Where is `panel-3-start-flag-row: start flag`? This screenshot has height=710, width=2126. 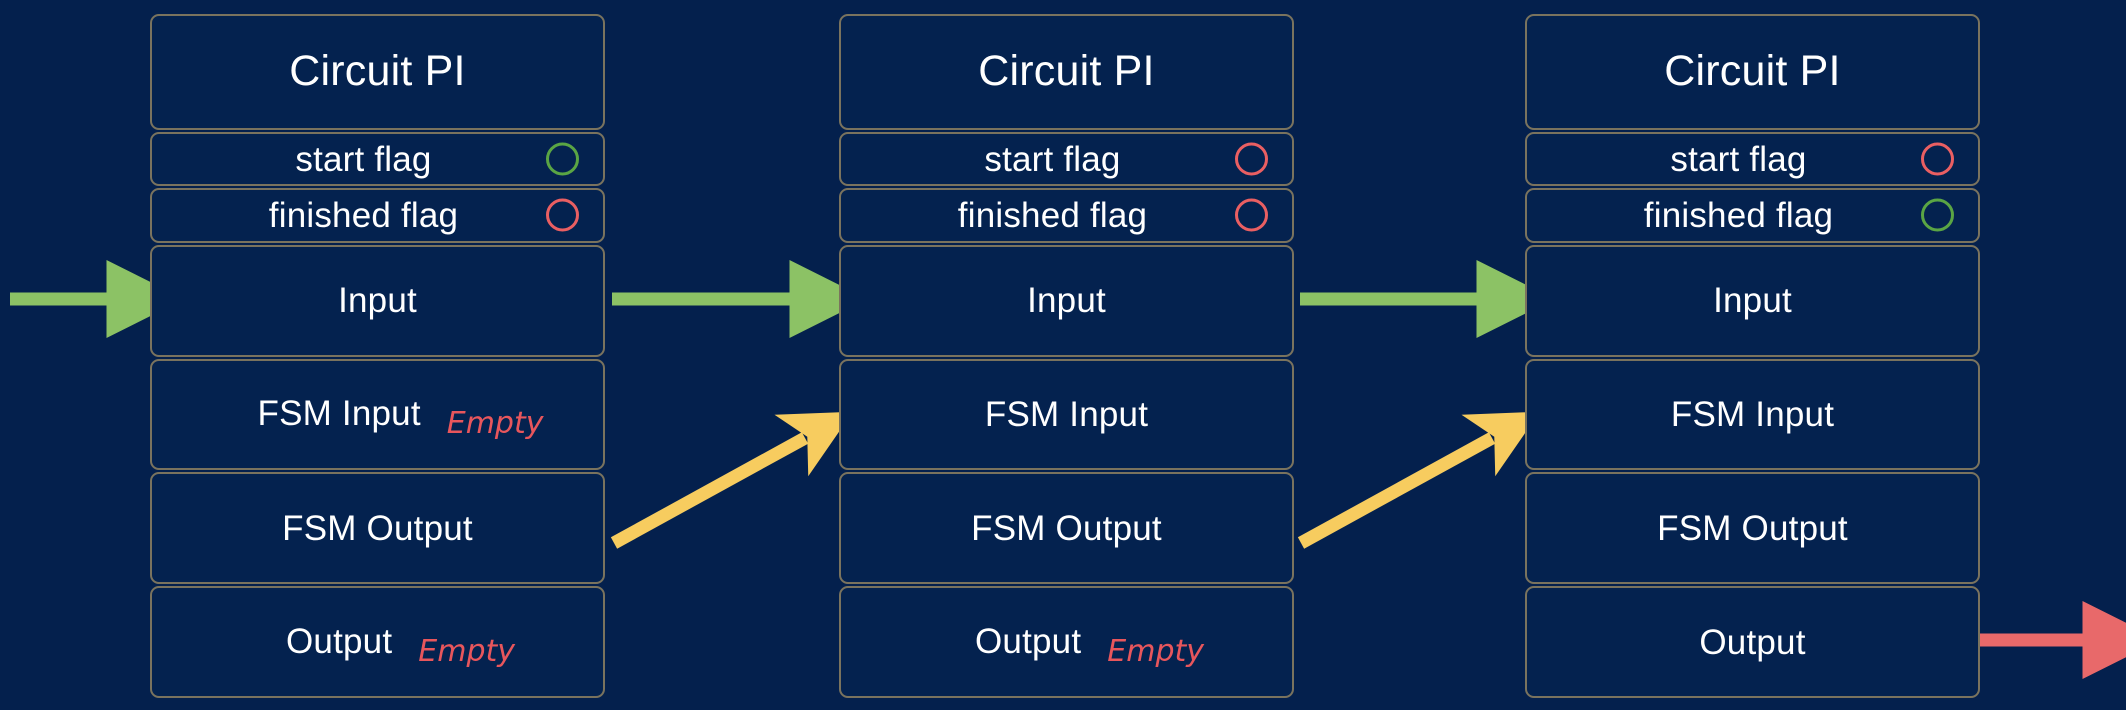
panel-3-start-flag-row: start flag is located at coordinates (1752, 159).